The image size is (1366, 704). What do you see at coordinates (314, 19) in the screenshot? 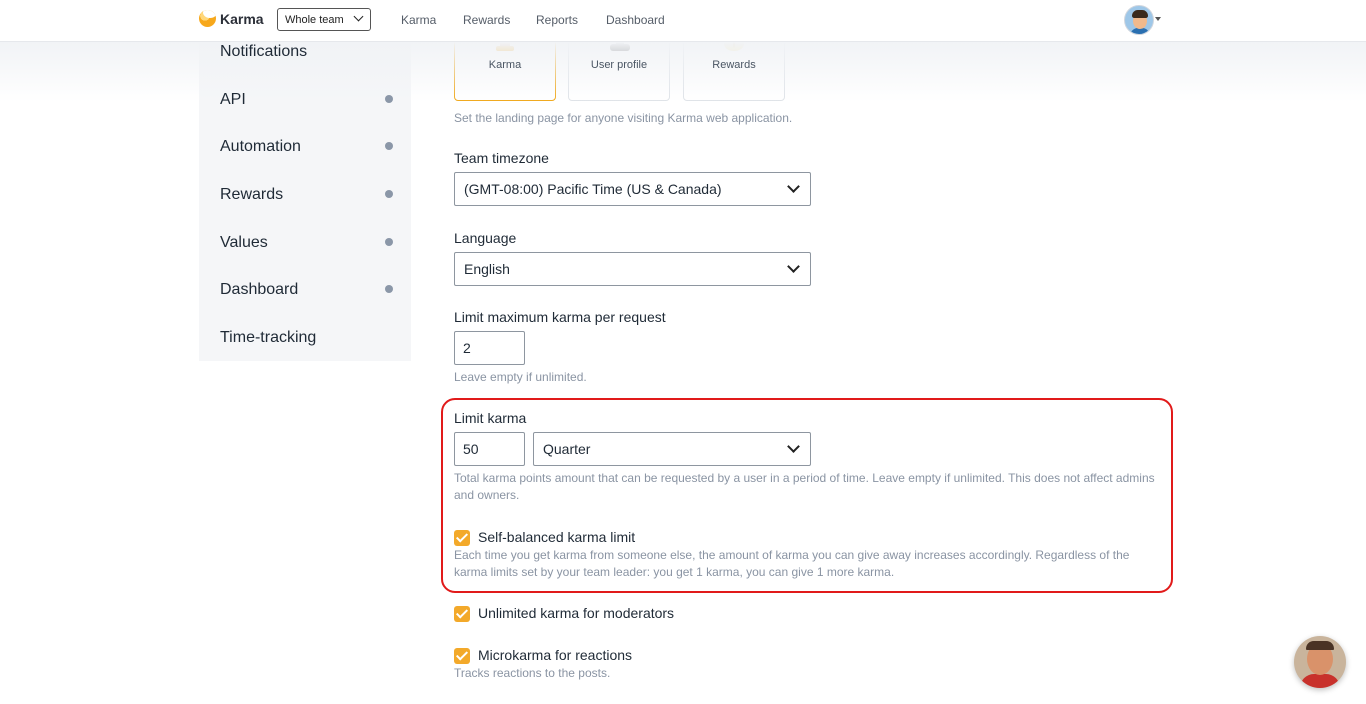
I see `team-select-value: Whole team` at bounding box center [314, 19].